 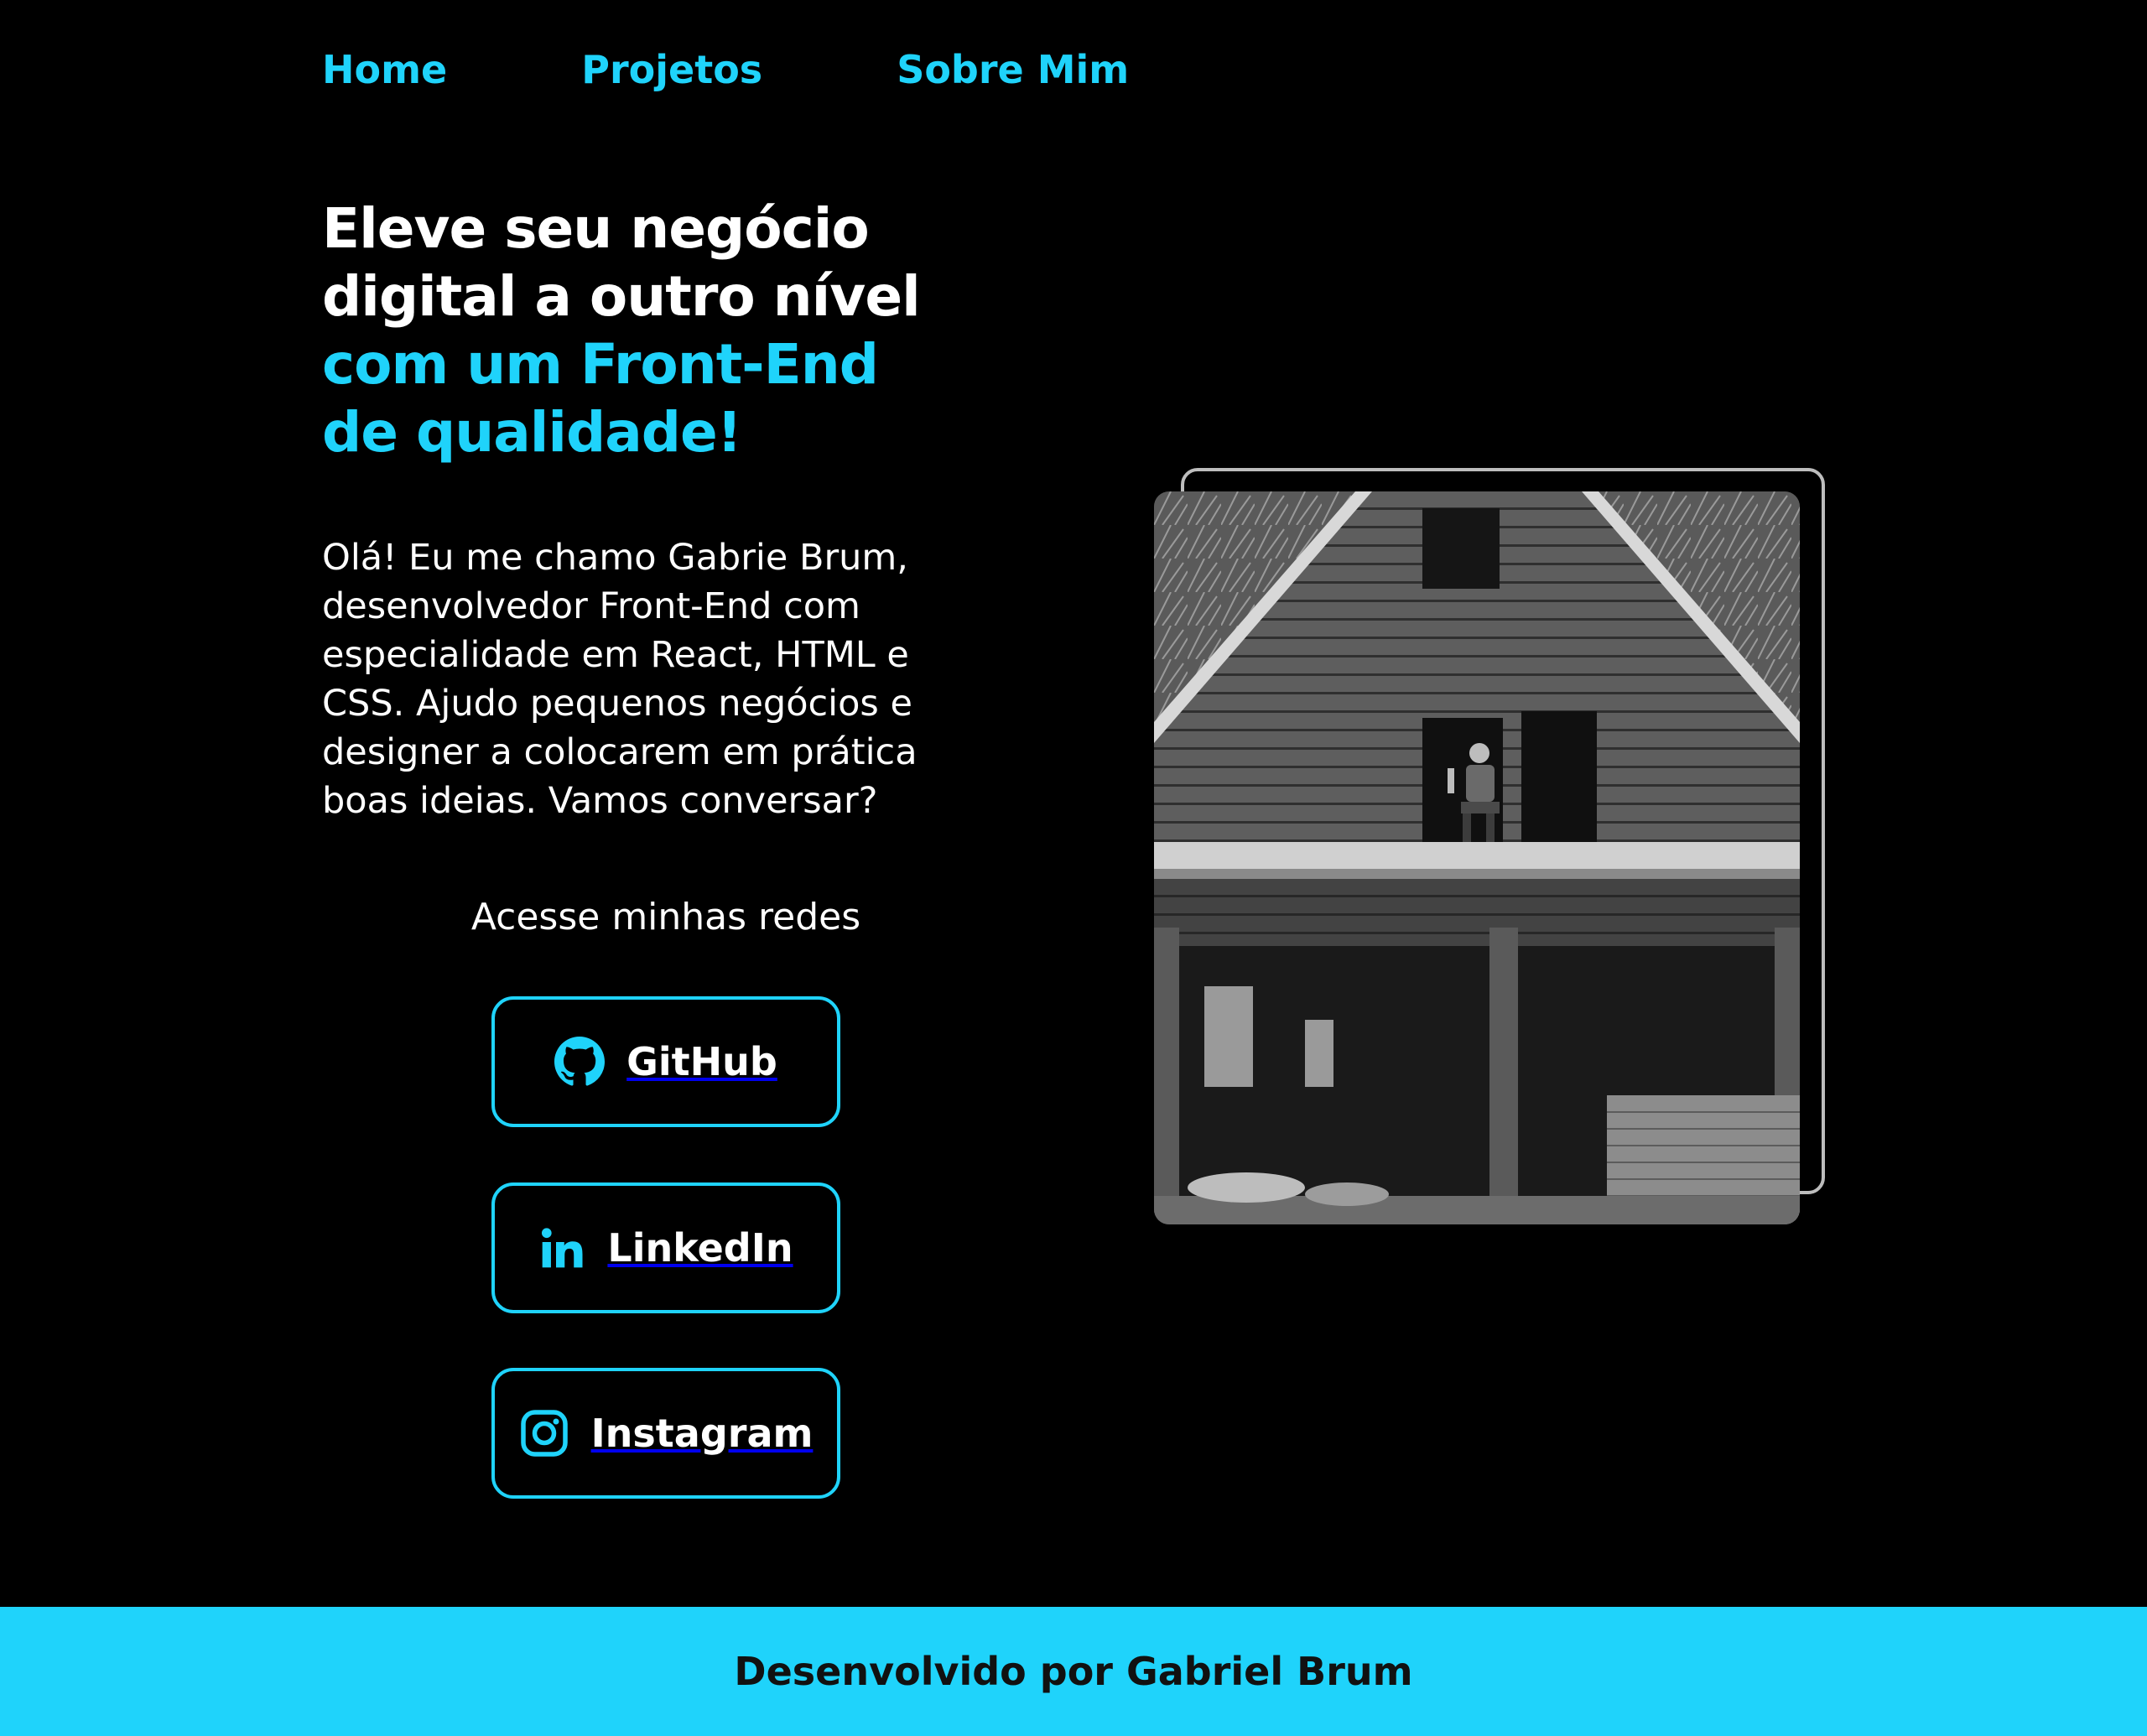 What do you see at coordinates (591, 606) in the screenshot?
I see `intro-line: desenvolvedor Front-End com` at bounding box center [591, 606].